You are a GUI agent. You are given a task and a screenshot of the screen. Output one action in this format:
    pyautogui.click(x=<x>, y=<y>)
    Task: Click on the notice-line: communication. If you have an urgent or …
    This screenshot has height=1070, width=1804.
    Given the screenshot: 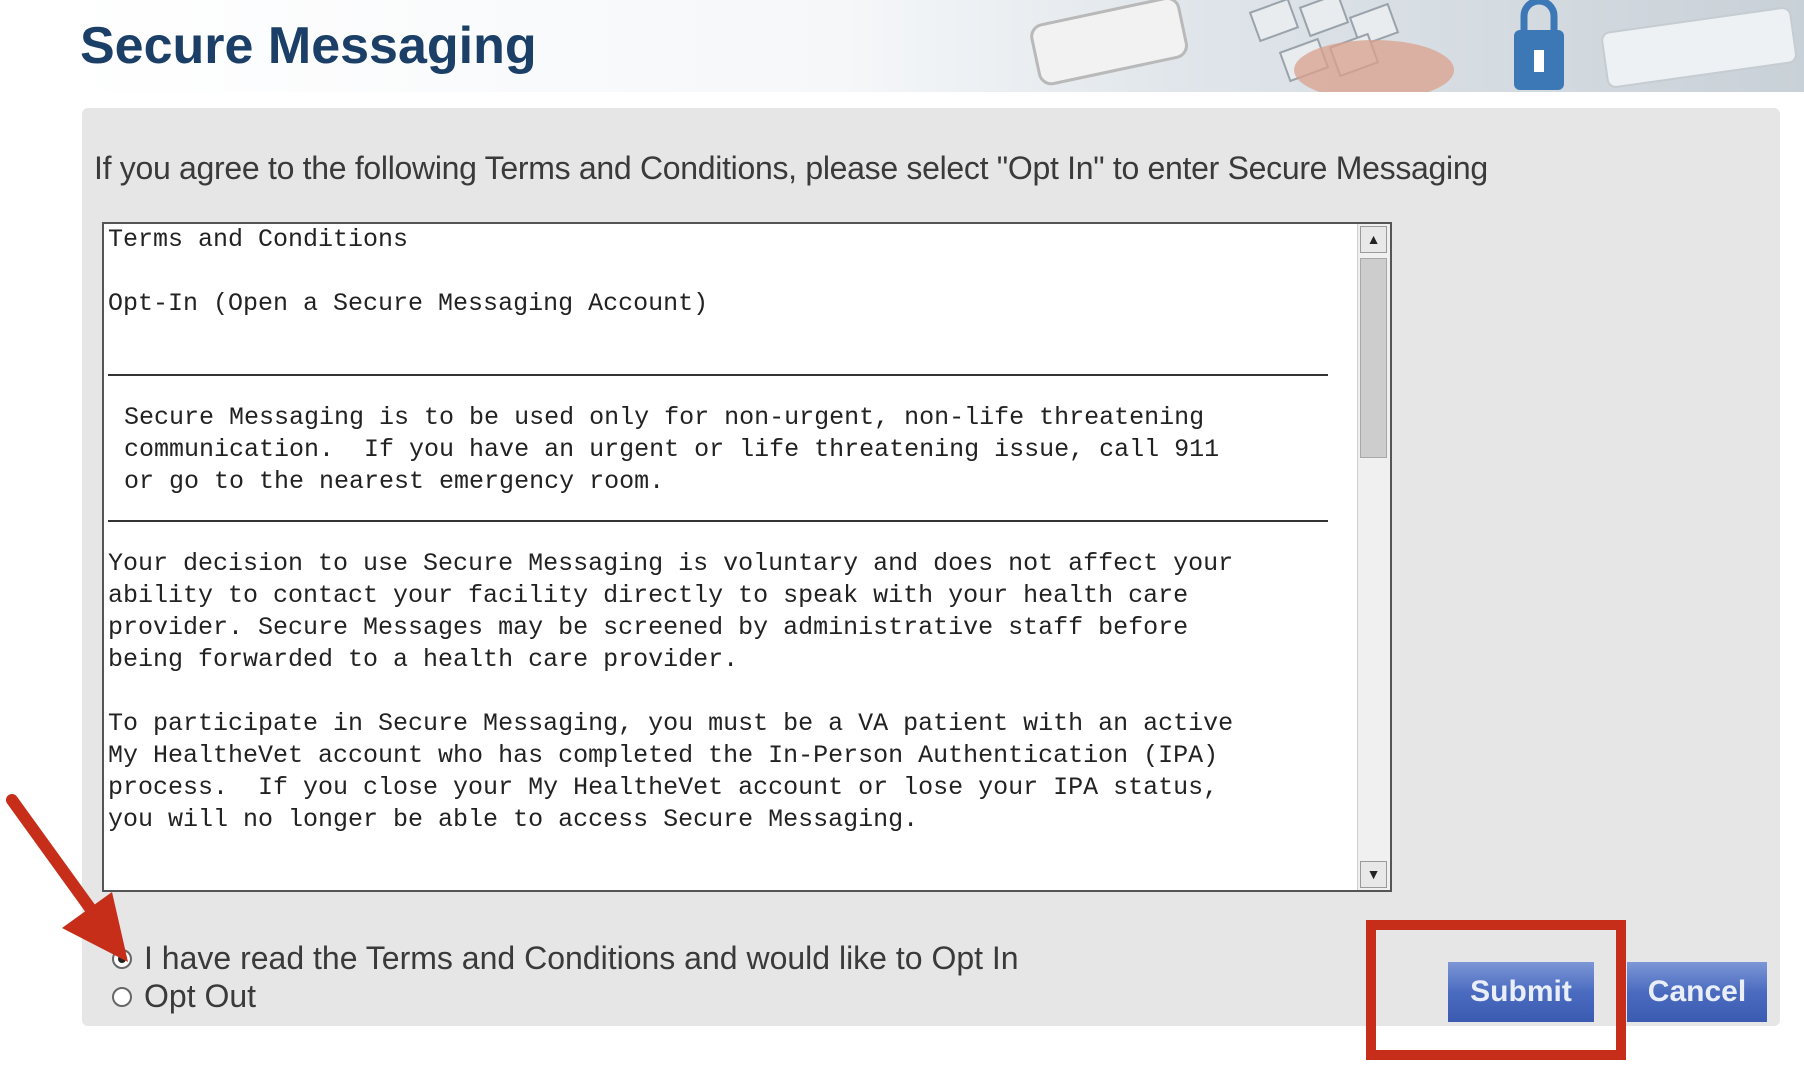 What is the action you would take?
    pyautogui.click(x=672, y=449)
    